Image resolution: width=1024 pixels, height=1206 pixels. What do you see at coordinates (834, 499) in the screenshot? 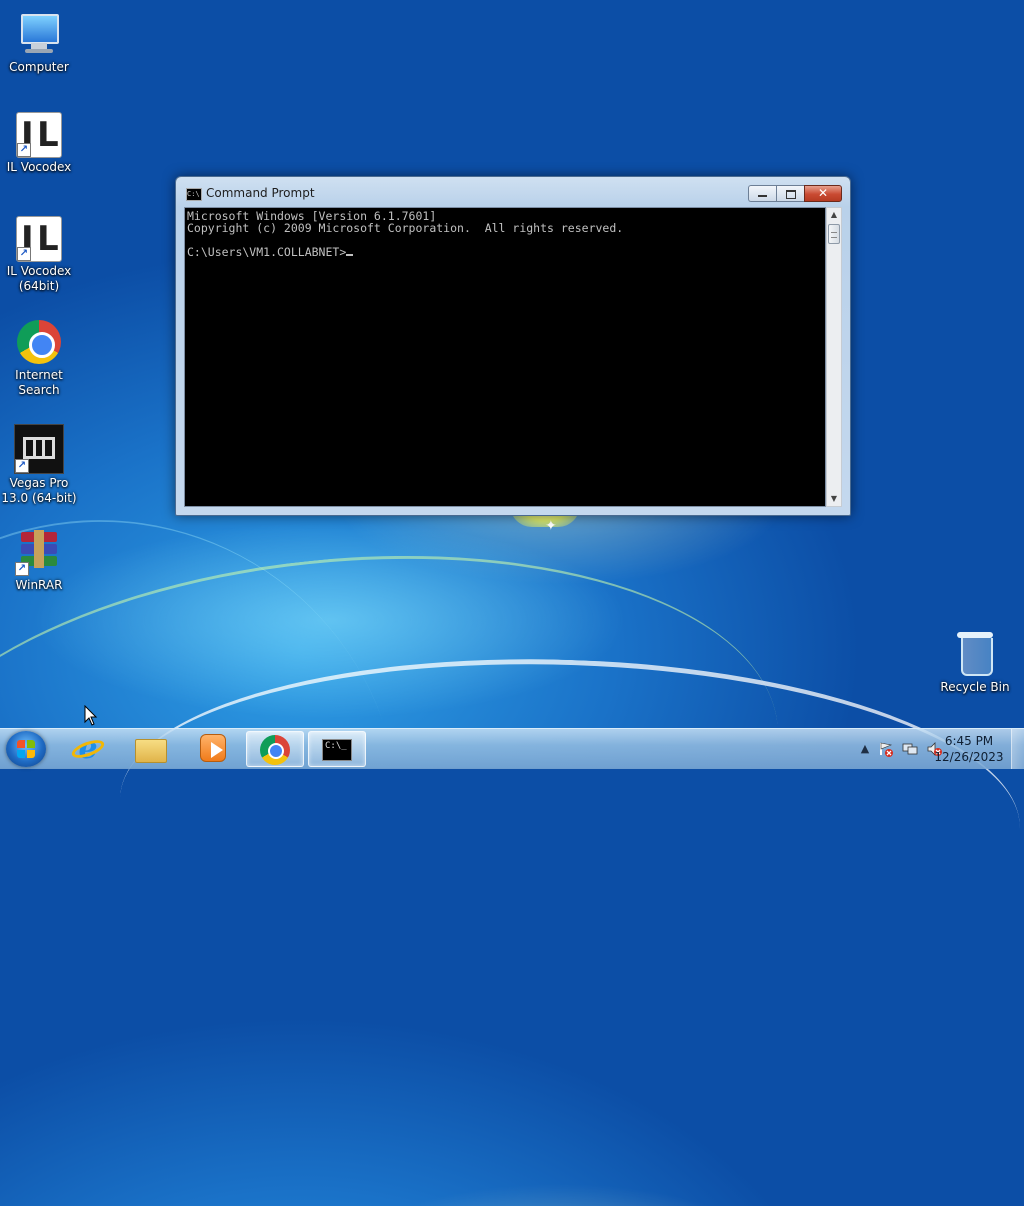
I see `scroll-down-arrow-icon: ▼` at bounding box center [834, 499].